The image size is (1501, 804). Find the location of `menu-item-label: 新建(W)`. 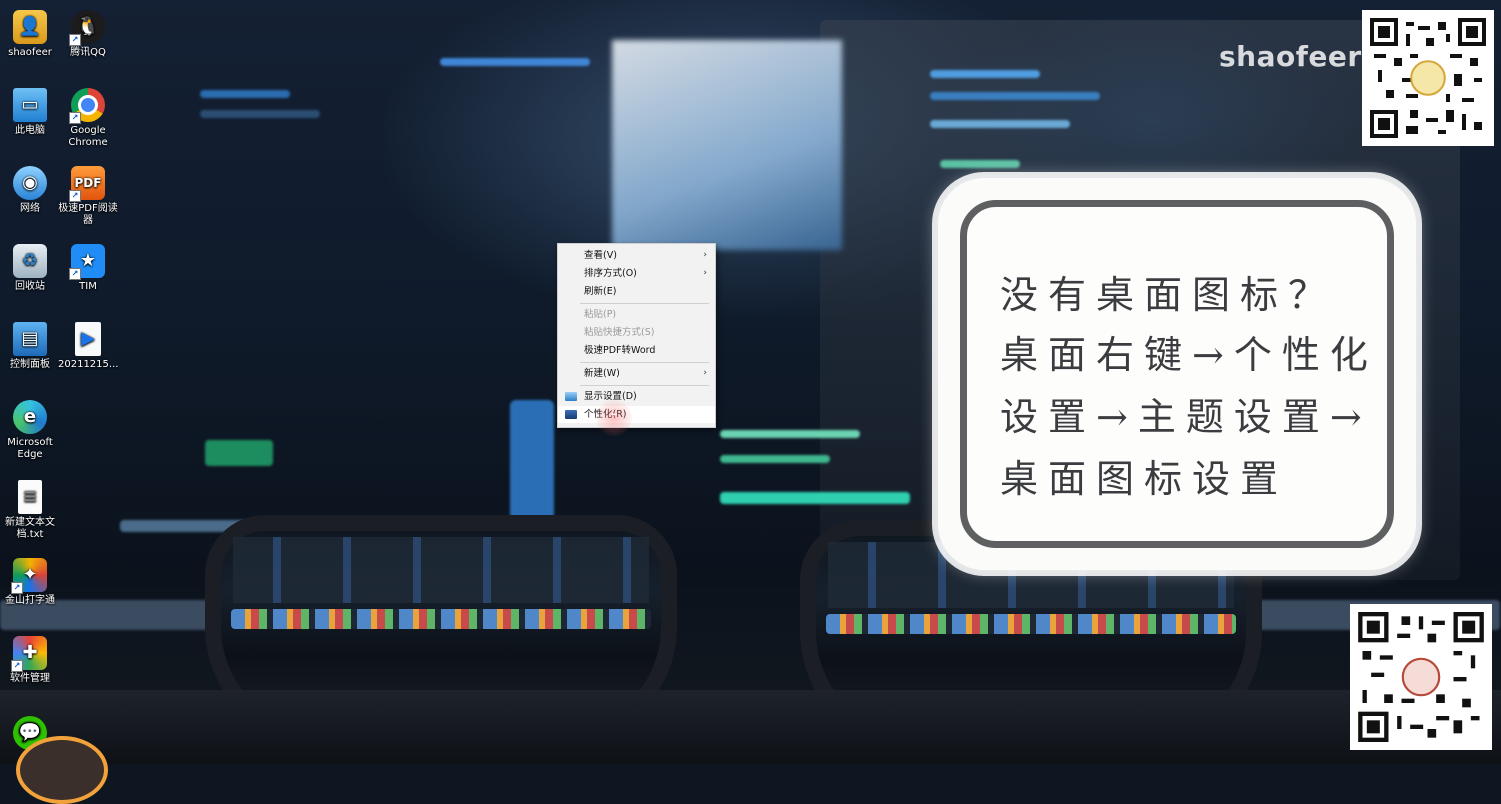

menu-item-label: 新建(W) is located at coordinates (602, 373).